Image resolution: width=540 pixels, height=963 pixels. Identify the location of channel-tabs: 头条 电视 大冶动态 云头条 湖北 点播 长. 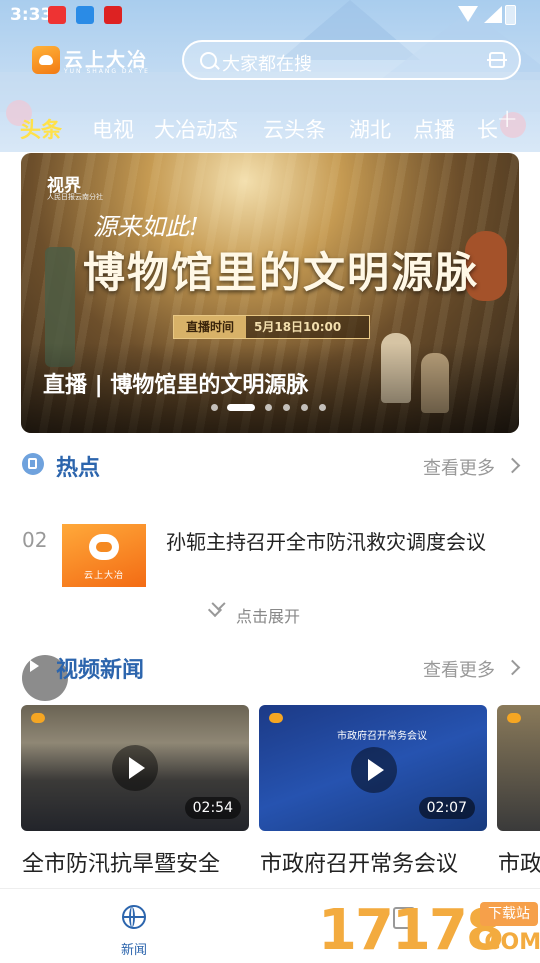
(270, 130).